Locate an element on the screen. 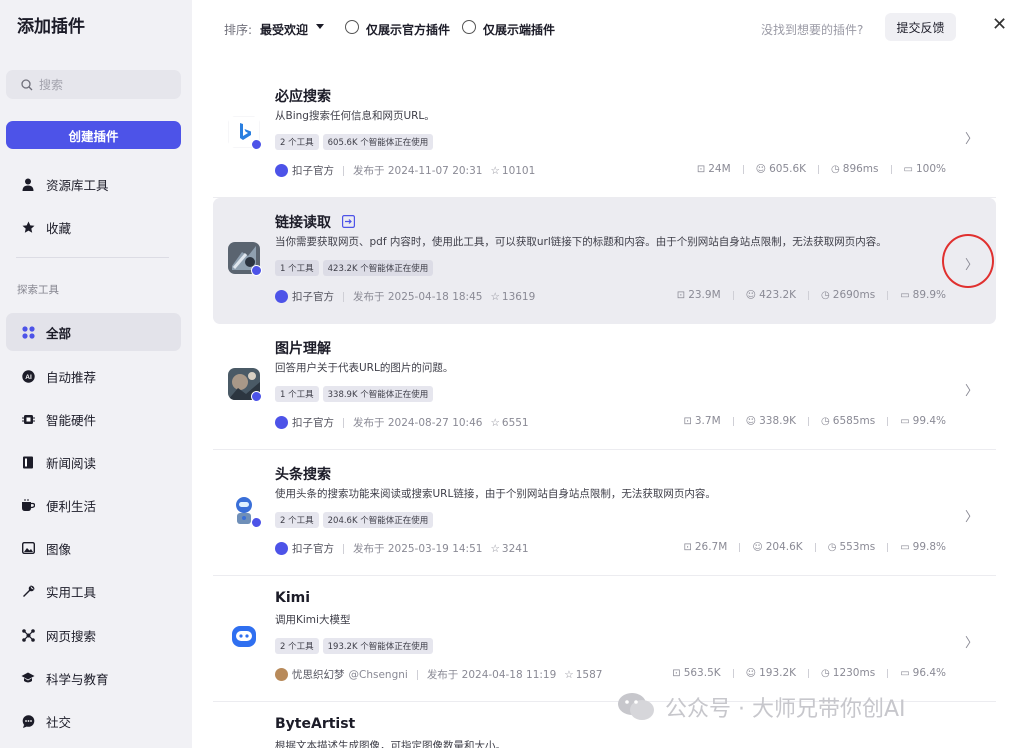  calls-count: 26.7M is located at coordinates (711, 547).